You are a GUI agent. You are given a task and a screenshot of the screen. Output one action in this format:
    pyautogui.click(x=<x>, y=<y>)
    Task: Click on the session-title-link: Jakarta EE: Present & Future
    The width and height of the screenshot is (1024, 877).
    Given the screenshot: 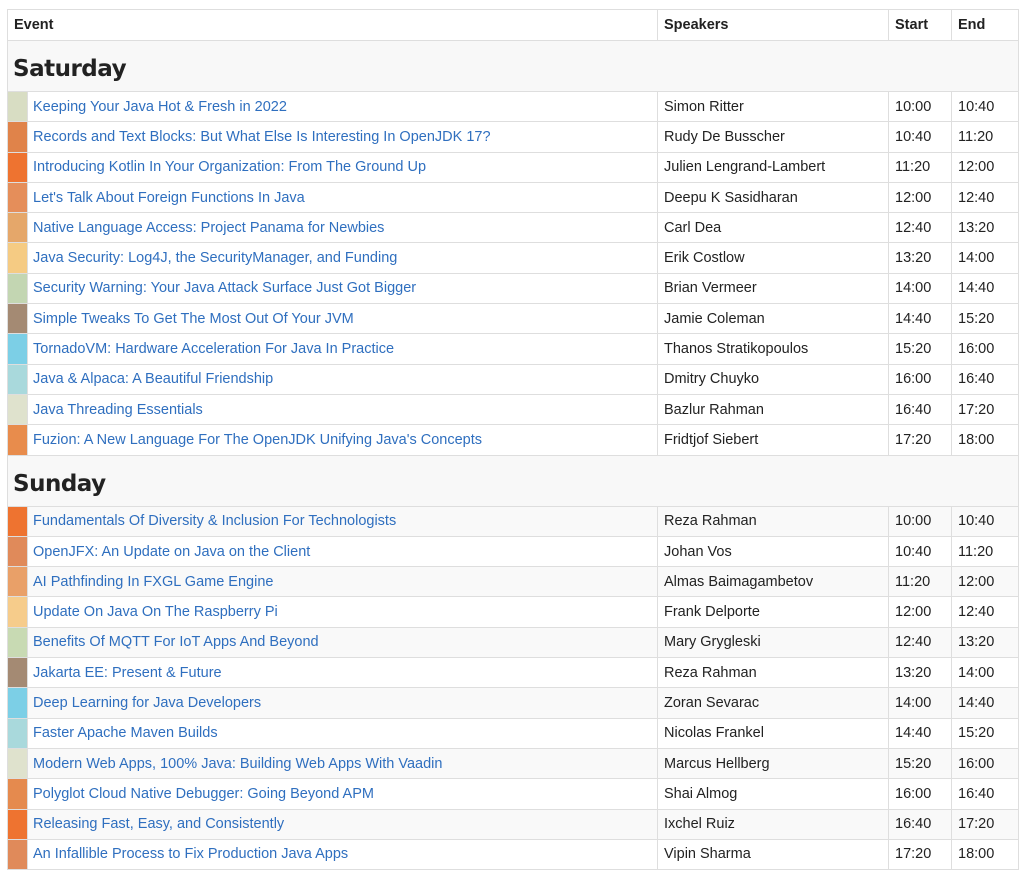 What is the action you would take?
    pyautogui.click(x=127, y=673)
    